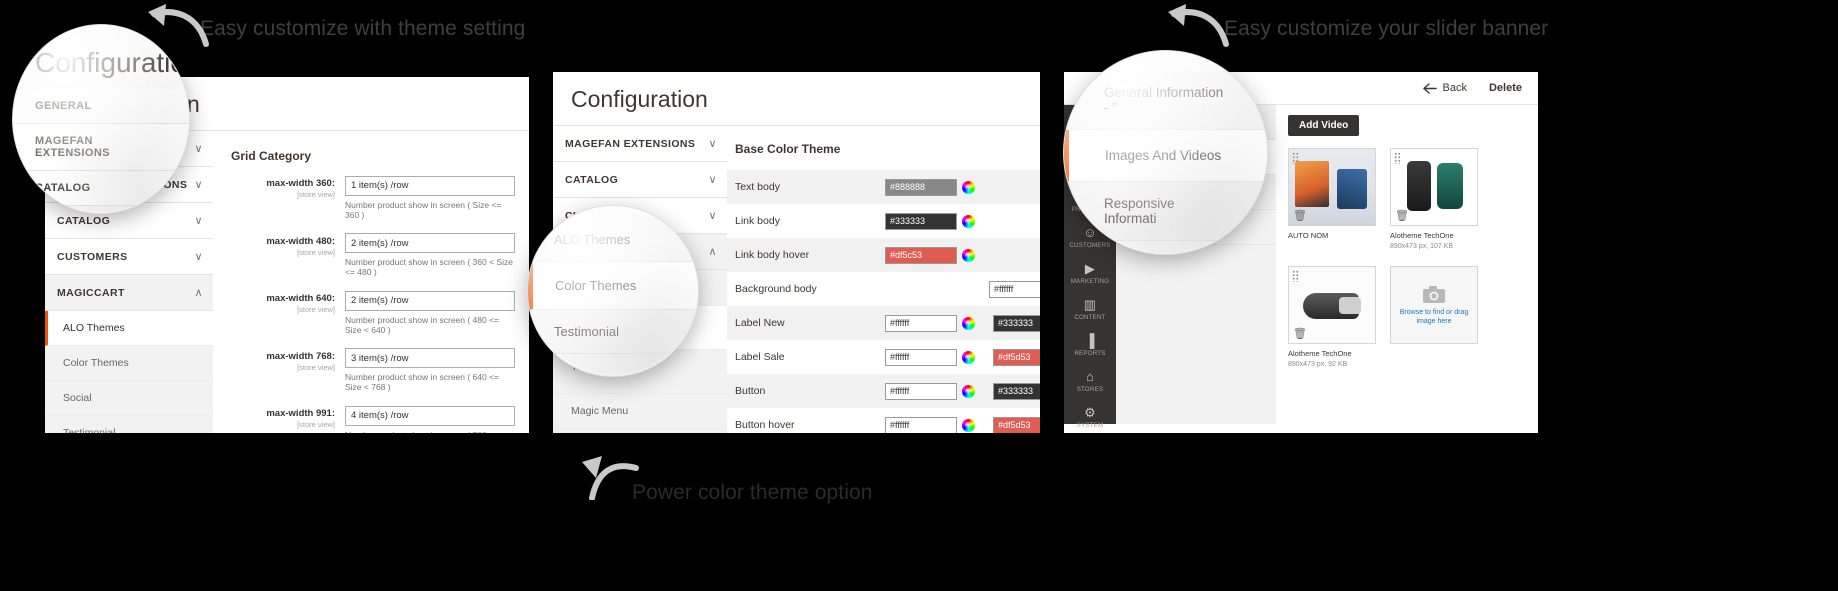  I want to click on image-dimensions: 890x473 px, 92 KB, so click(1318, 364).